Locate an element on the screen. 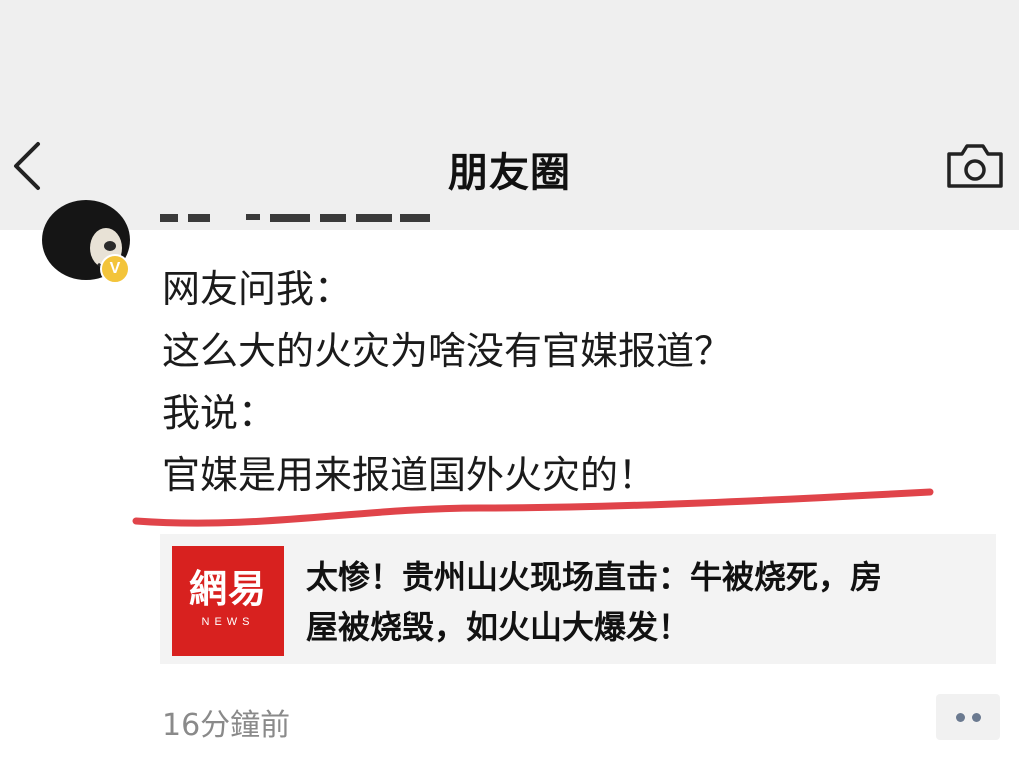 The height and width of the screenshot is (775, 1019). logo-sub-text: NEWS is located at coordinates (228, 622).